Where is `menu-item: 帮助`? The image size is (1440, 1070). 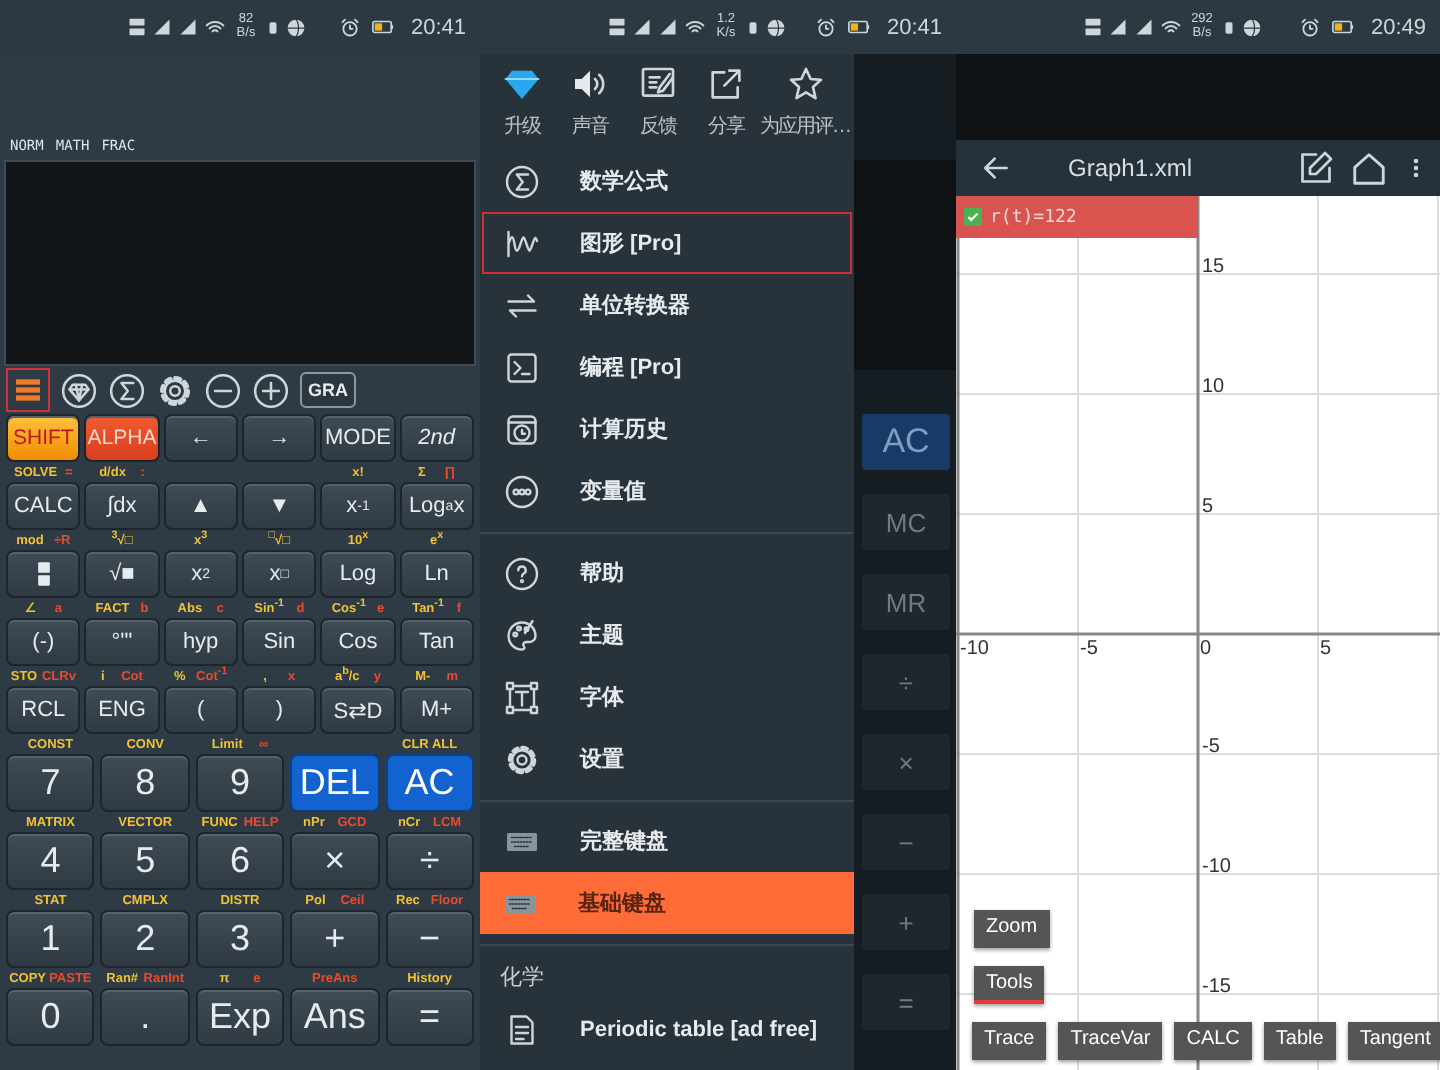
menu-item: 帮助 is located at coordinates (667, 573).